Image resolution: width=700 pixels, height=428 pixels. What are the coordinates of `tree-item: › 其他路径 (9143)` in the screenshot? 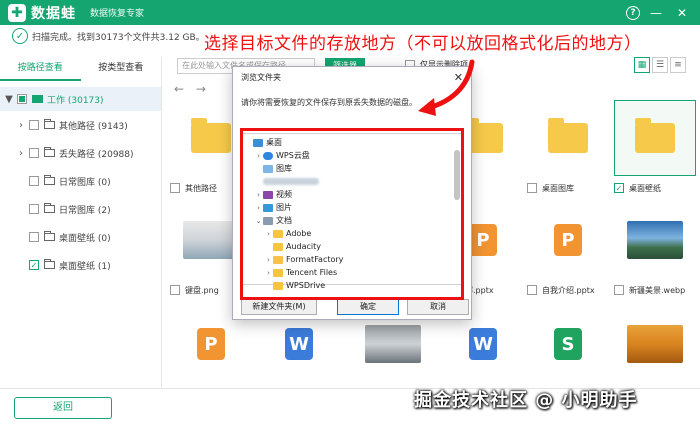 It's located at (80, 125).